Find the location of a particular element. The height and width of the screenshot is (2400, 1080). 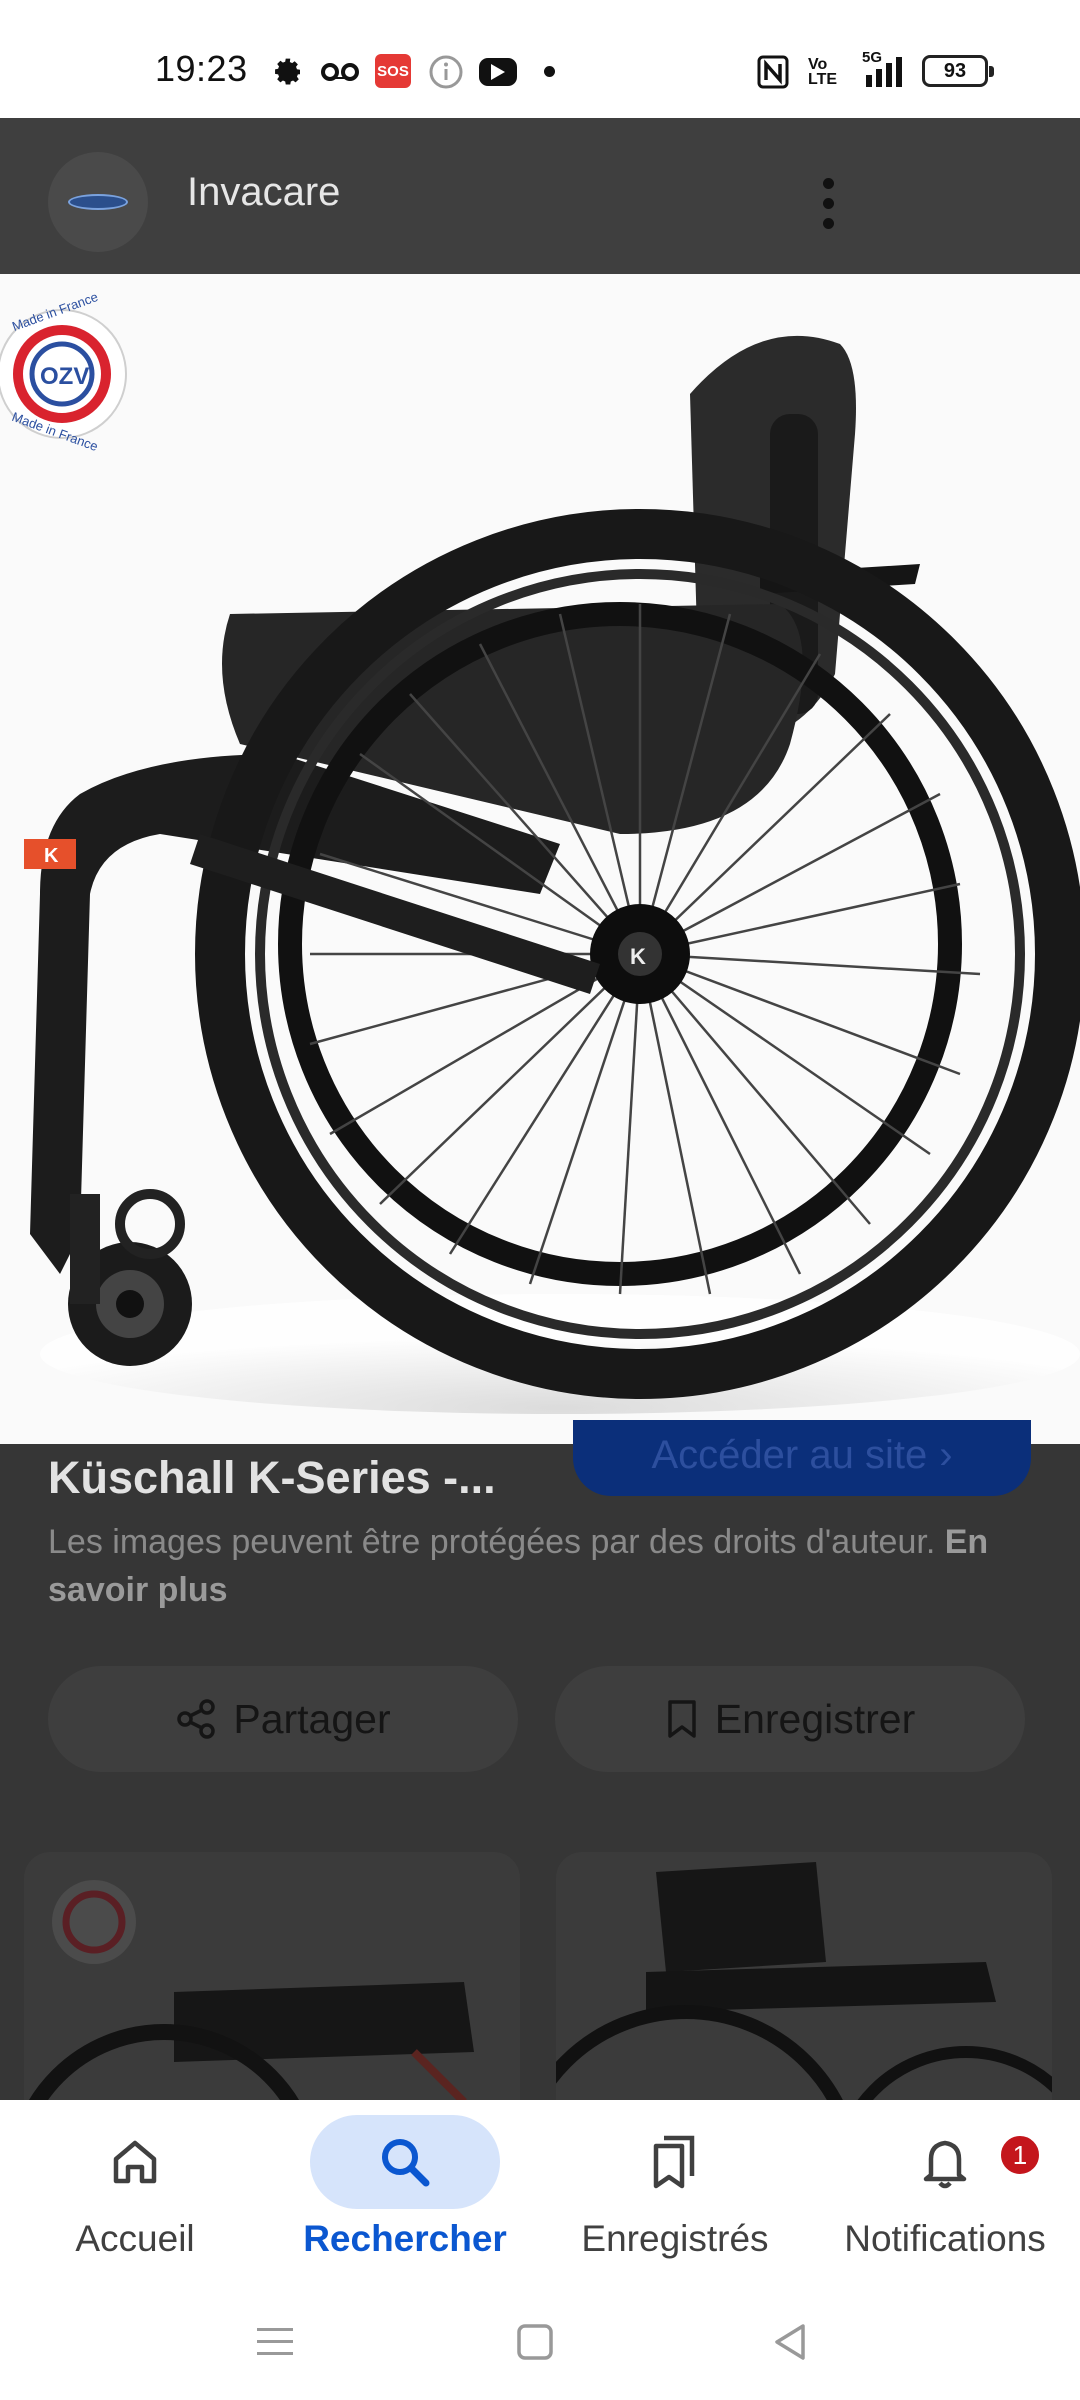

youtube-icon is located at coordinates (498, 72).